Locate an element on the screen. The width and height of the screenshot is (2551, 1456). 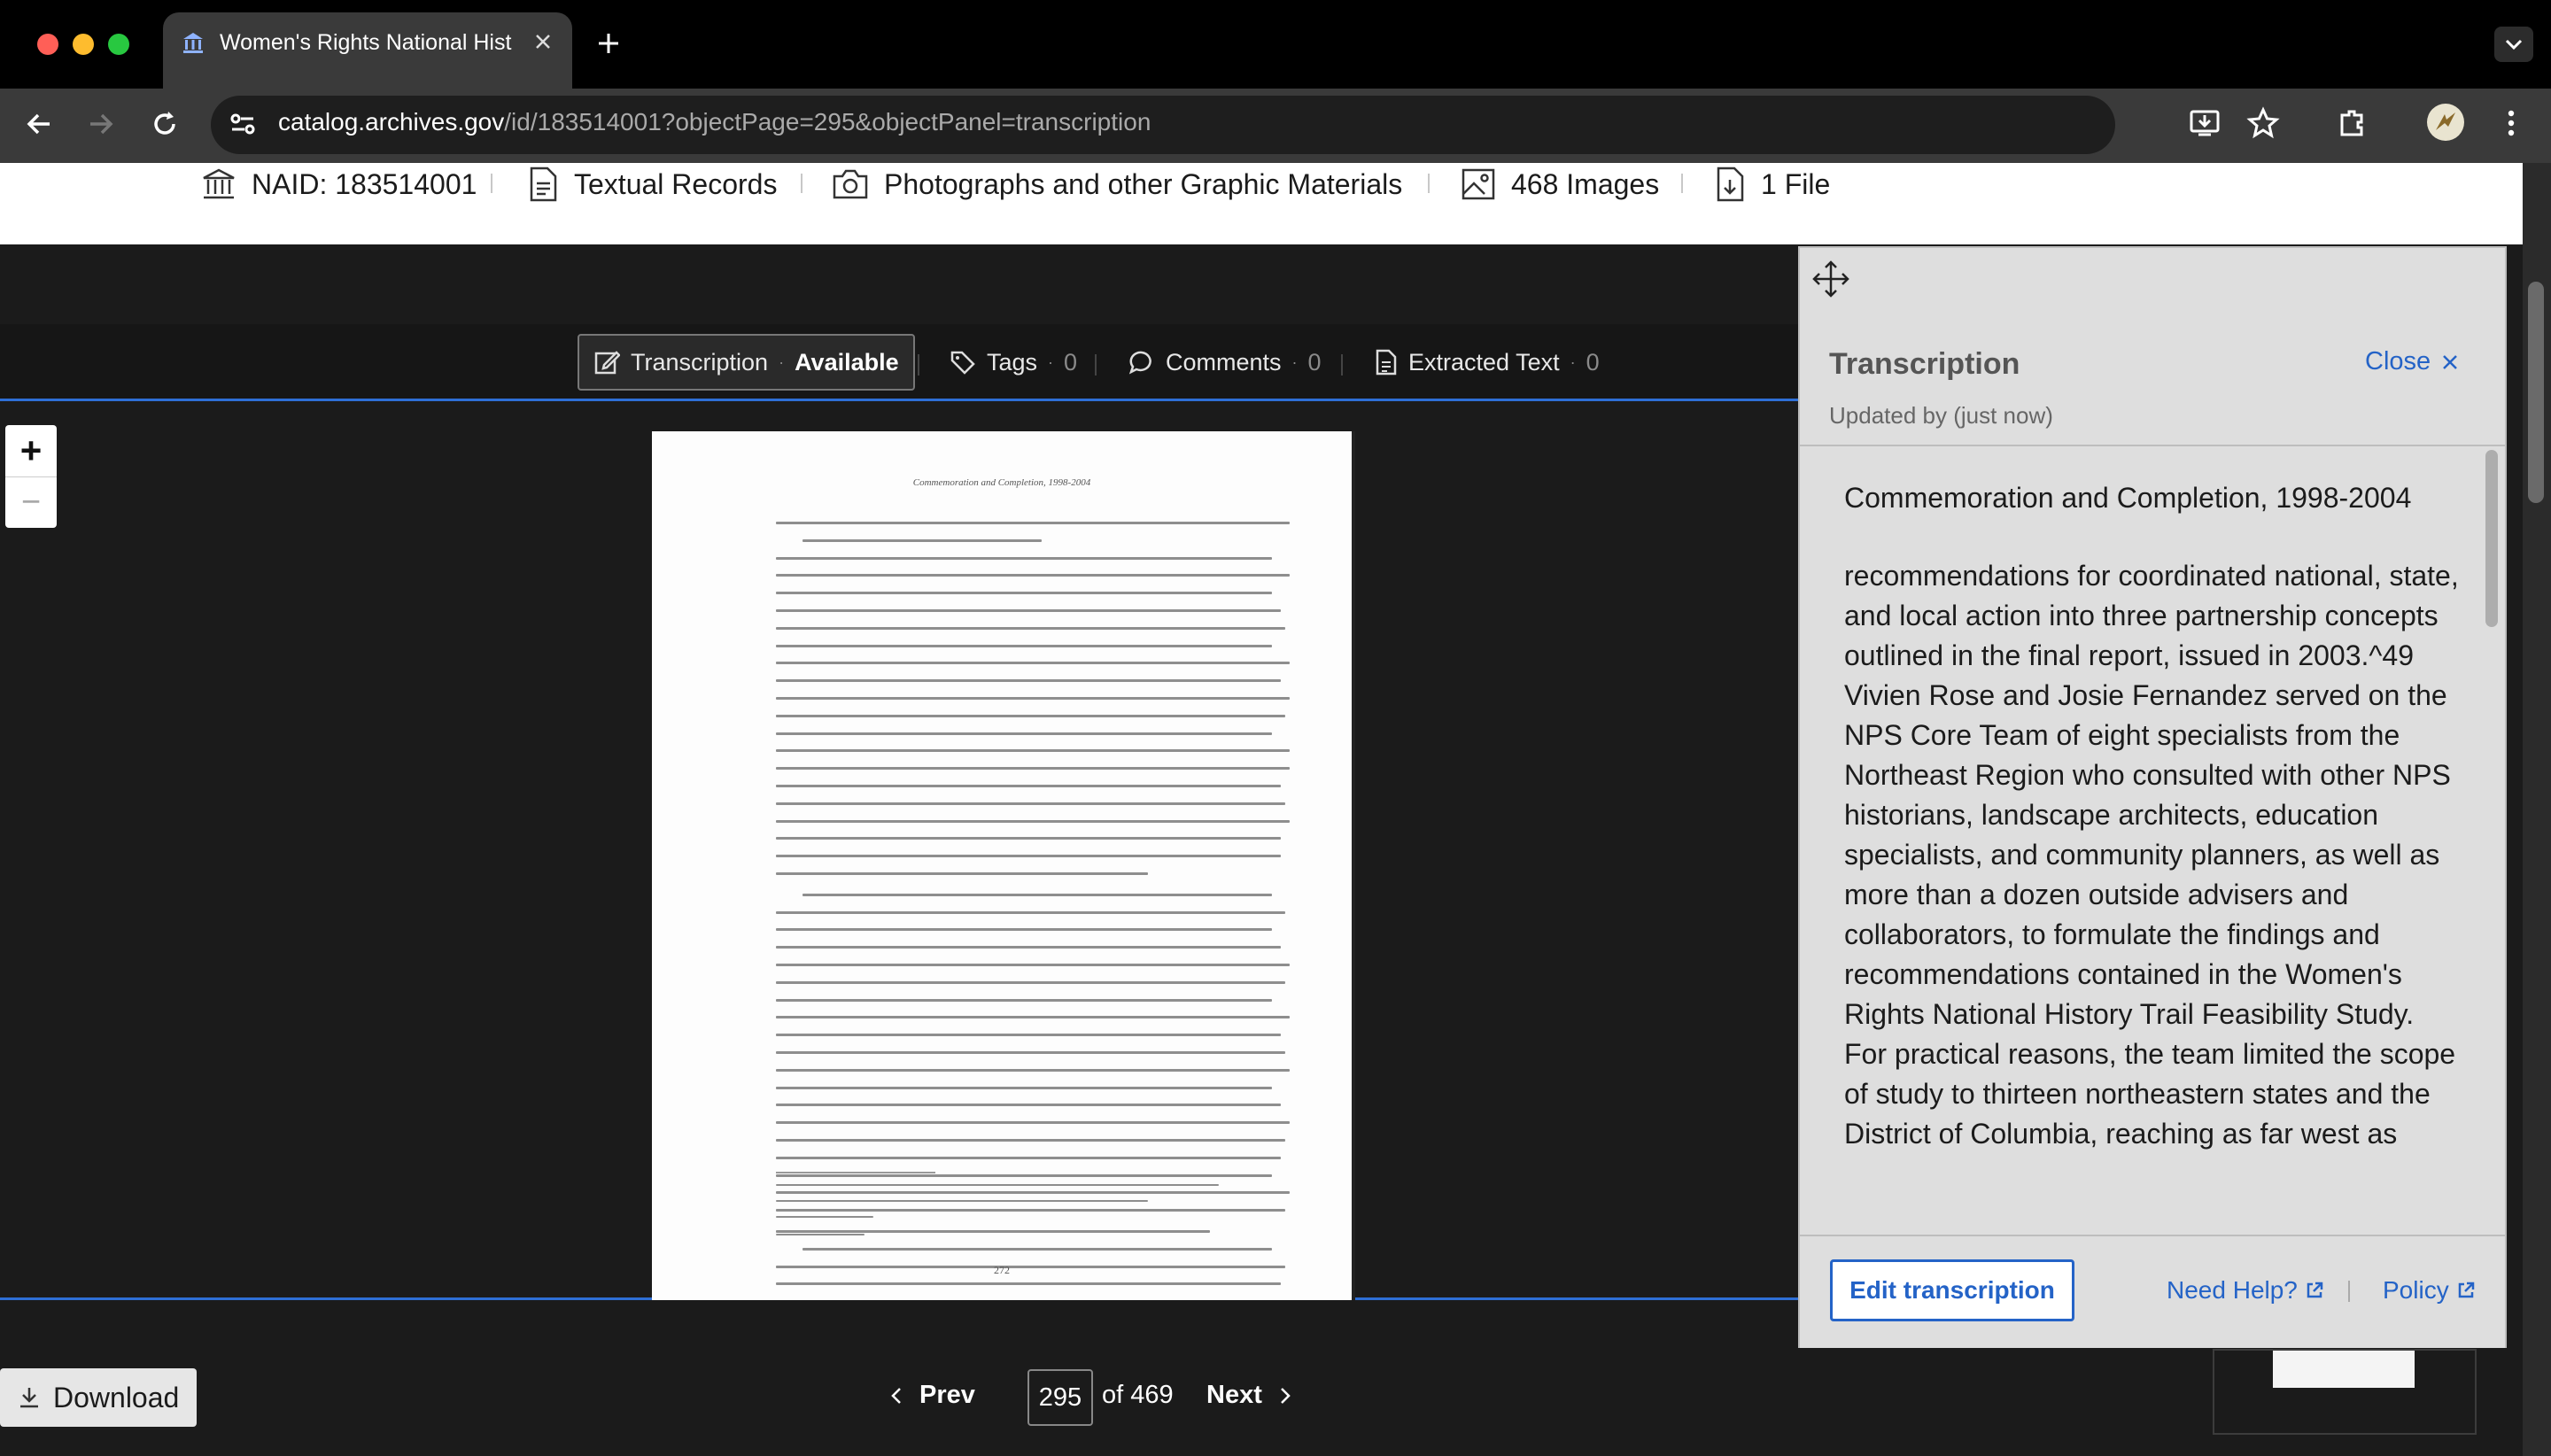
need-help-link: Need Help? is located at coordinates (2245, 1290).